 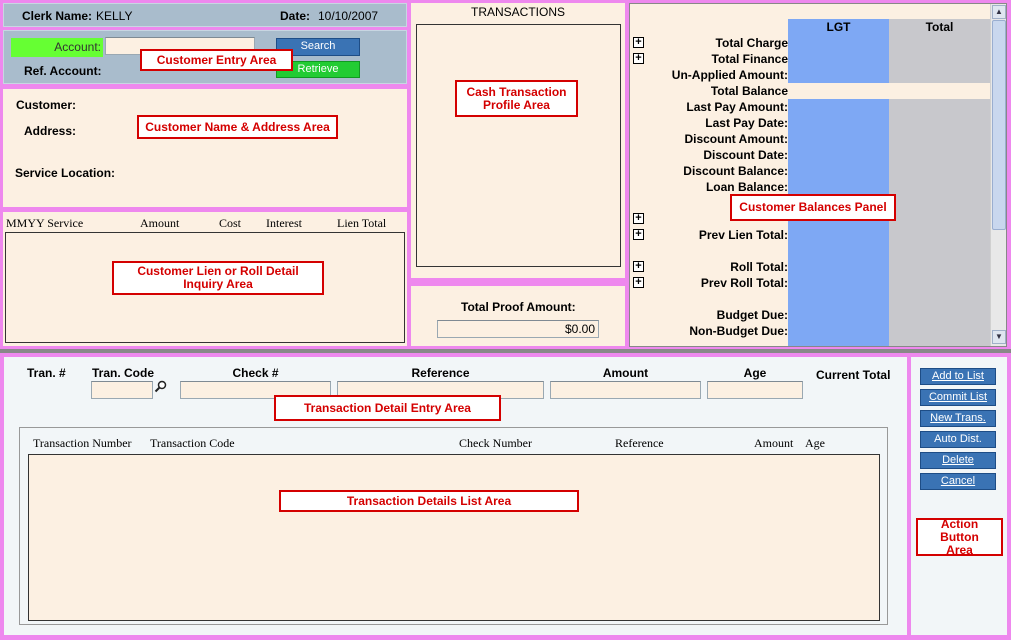 What do you see at coordinates (751, 43) in the screenshot?
I see `balance-label-total-charge: Total Charge` at bounding box center [751, 43].